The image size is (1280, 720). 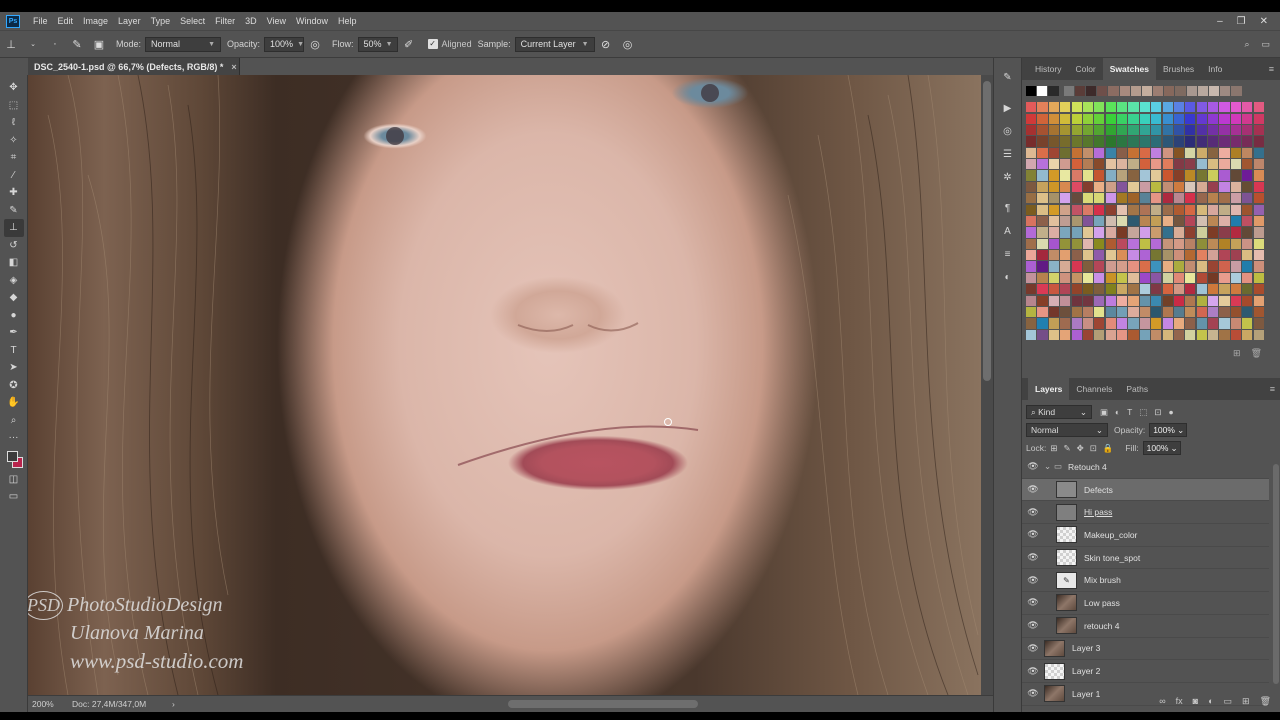 I want to click on eyedropper-tool-icon: ⁄, so click(x=14, y=176).